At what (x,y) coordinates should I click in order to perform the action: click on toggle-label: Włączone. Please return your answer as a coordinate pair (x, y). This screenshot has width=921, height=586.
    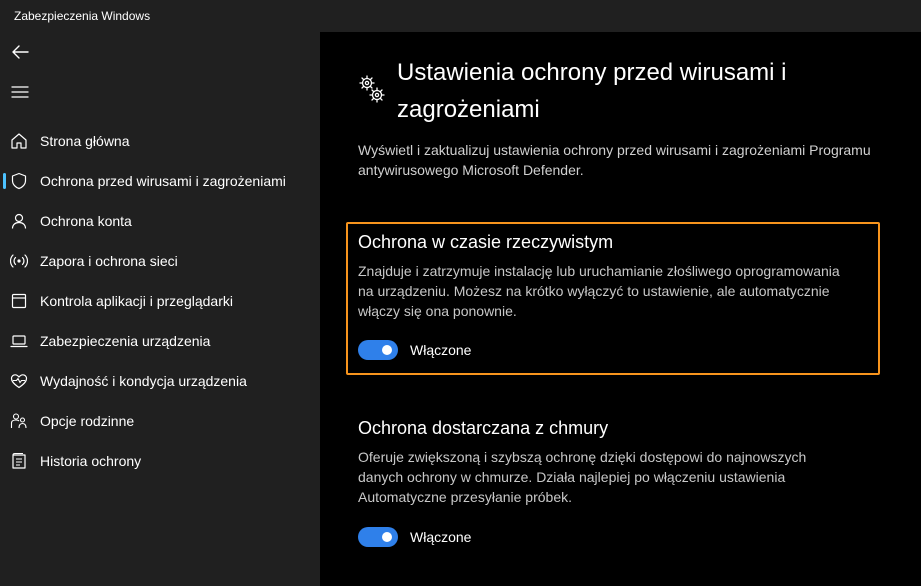
    Looking at the image, I should click on (441, 537).